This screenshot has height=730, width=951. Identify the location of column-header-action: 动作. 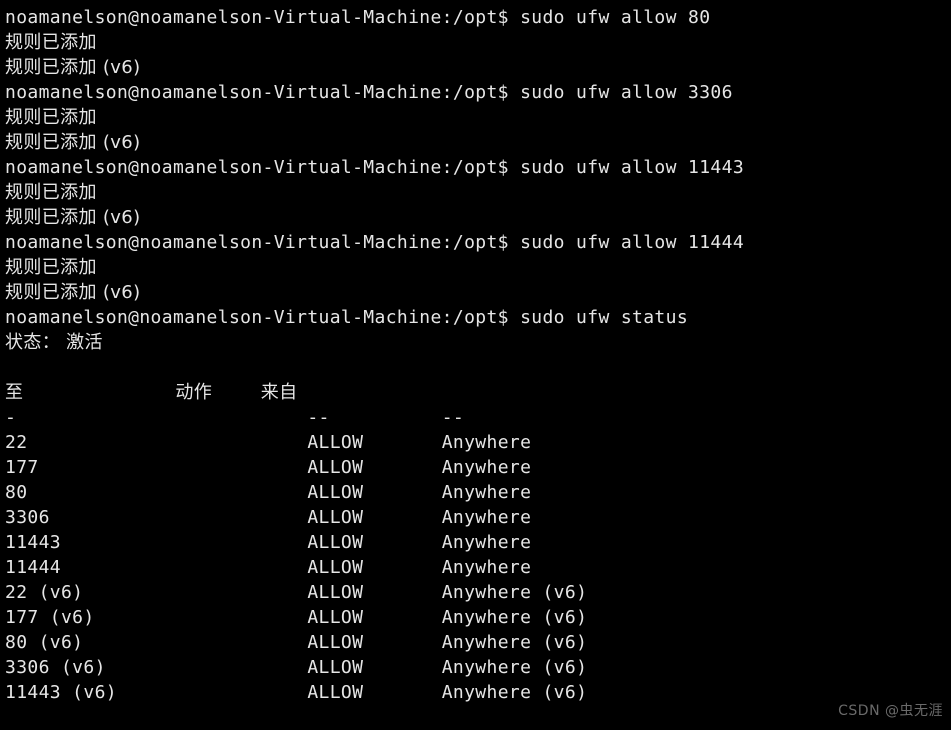
(218, 392).